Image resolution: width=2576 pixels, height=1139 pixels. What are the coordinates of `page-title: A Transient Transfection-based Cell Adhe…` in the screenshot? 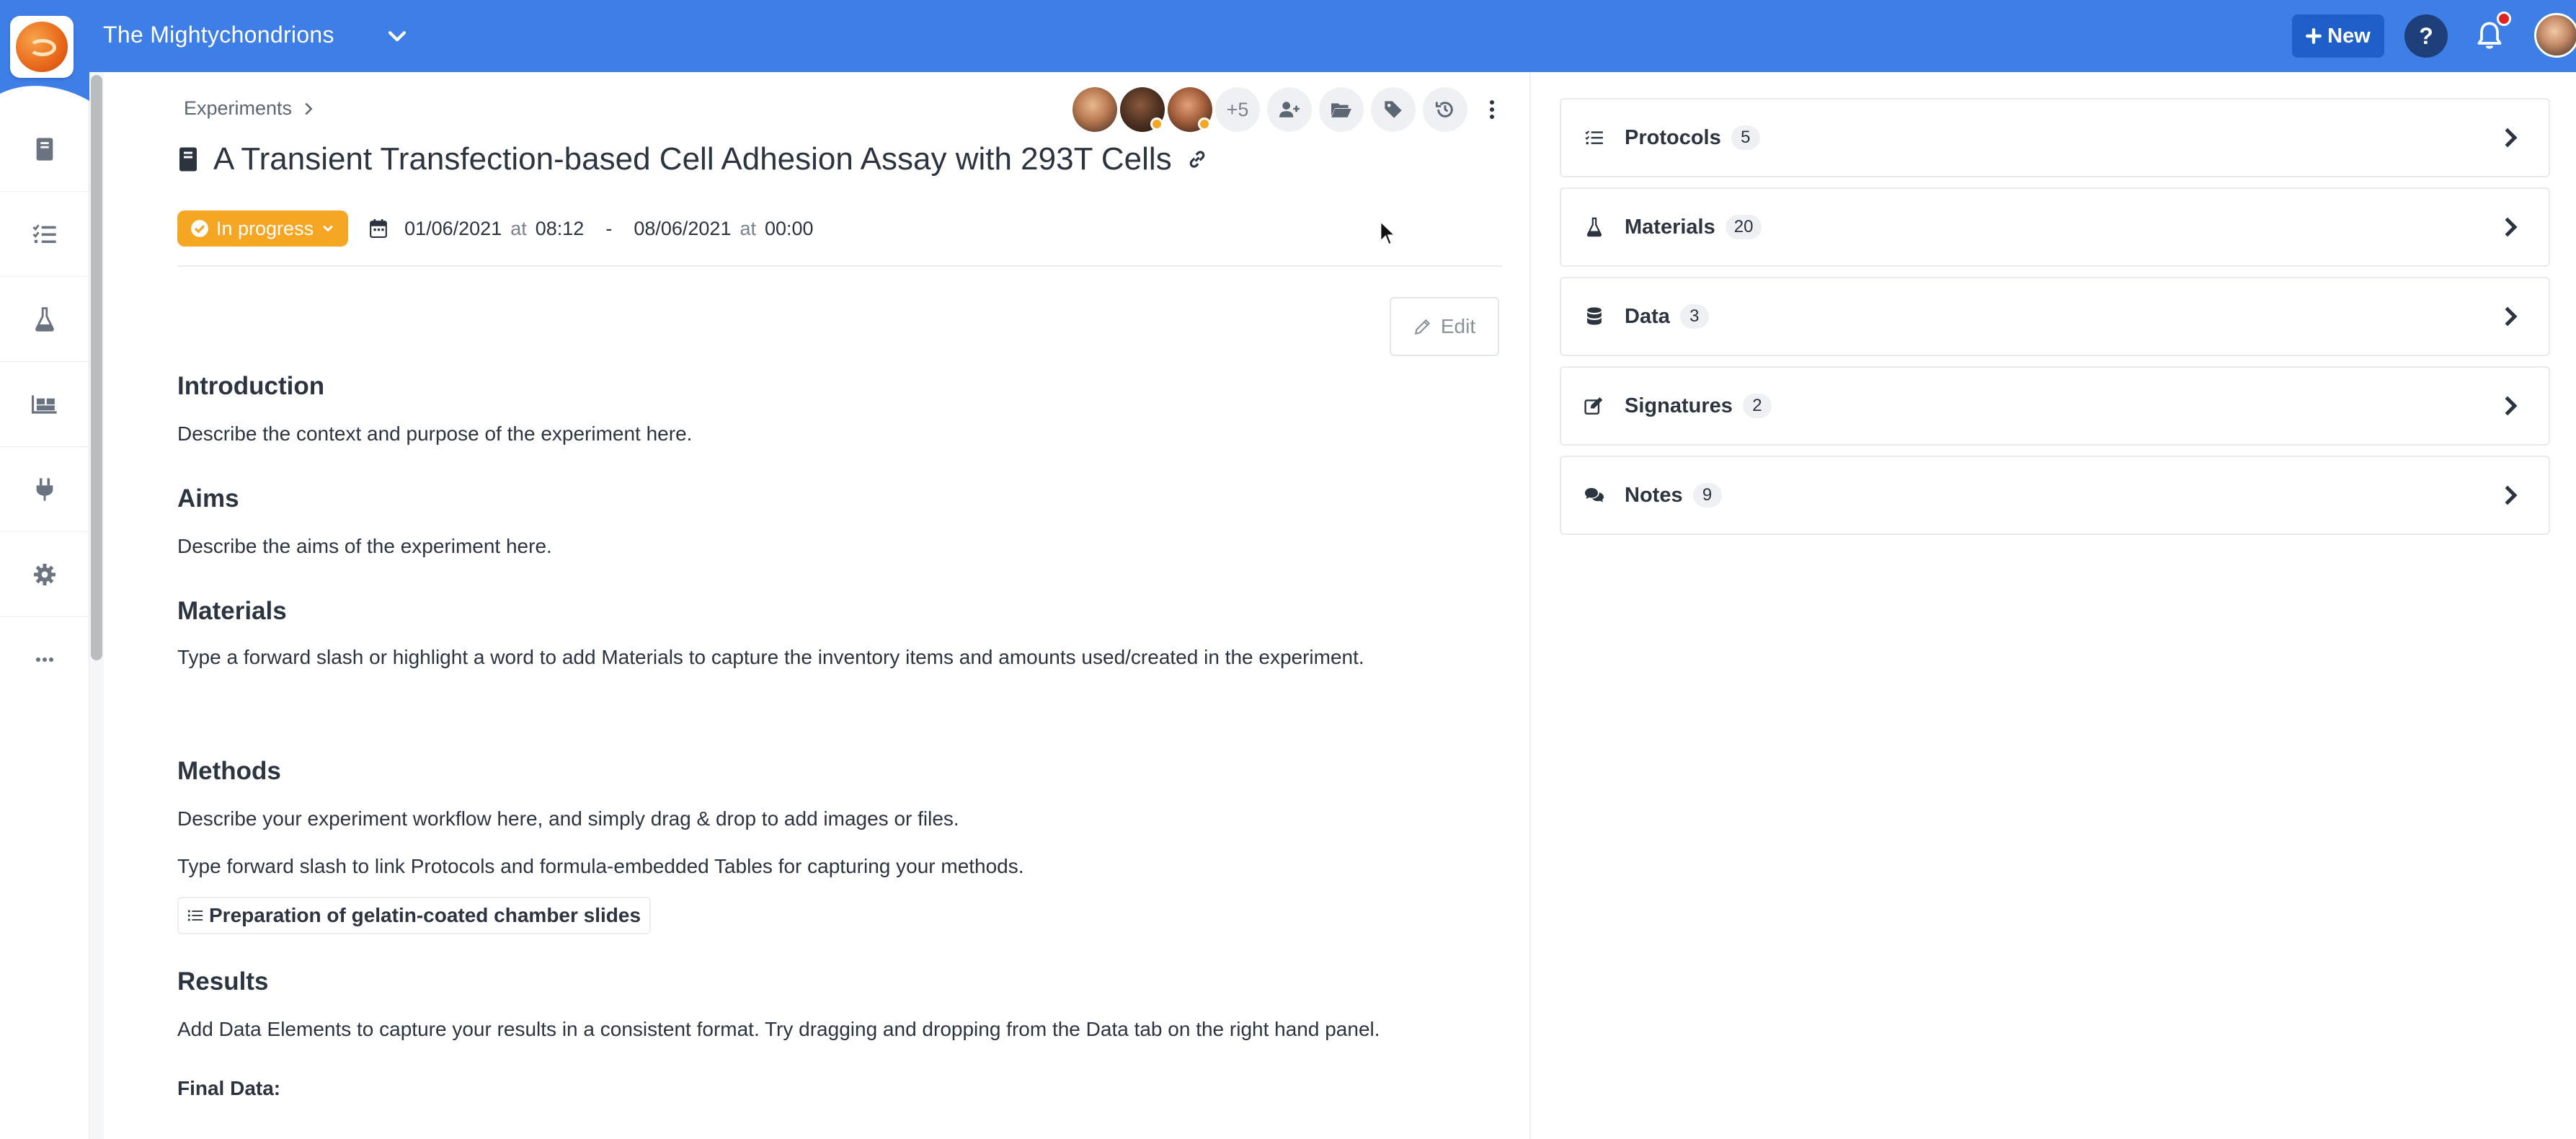 It's located at (692, 159).